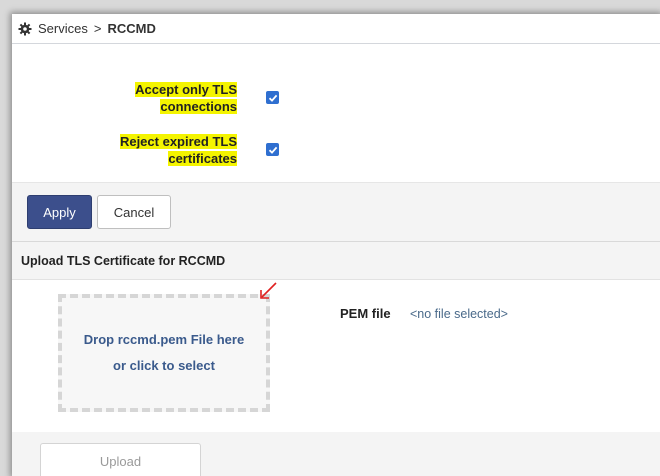  What do you see at coordinates (365, 313) in the screenshot?
I see `pem-file-label: PEM file` at bounding box center [365, 313].